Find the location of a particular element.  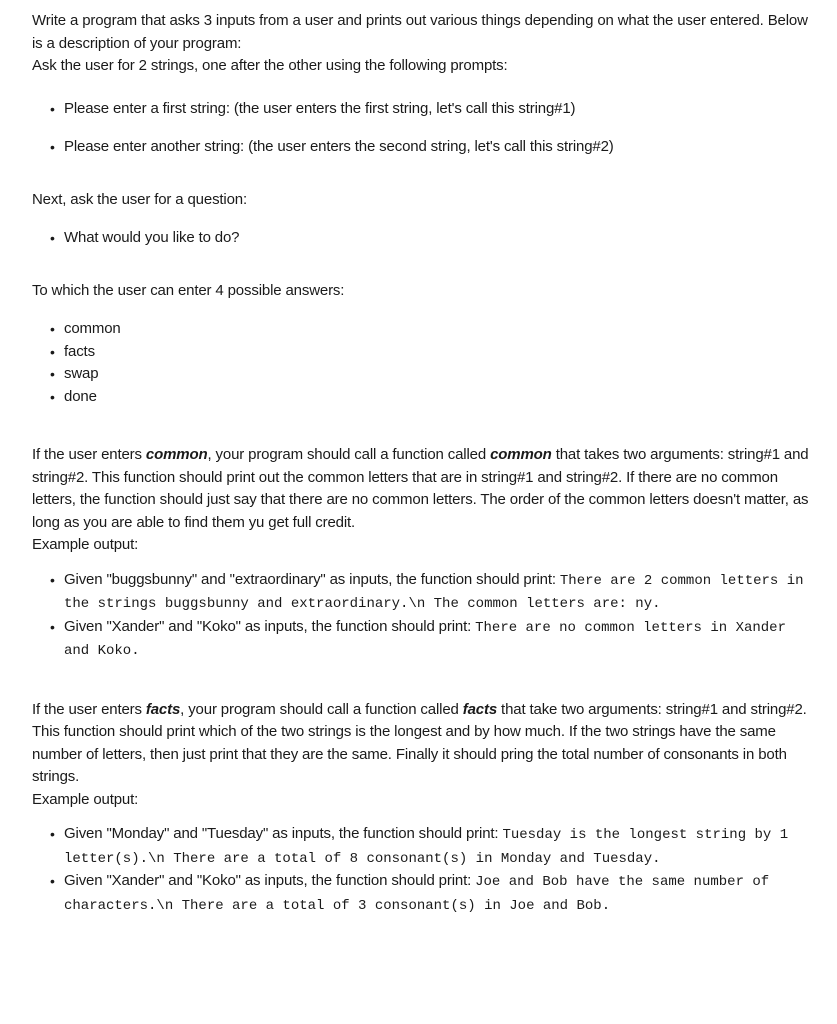

facts-keyword: facts is located at coordinates (163, 709).